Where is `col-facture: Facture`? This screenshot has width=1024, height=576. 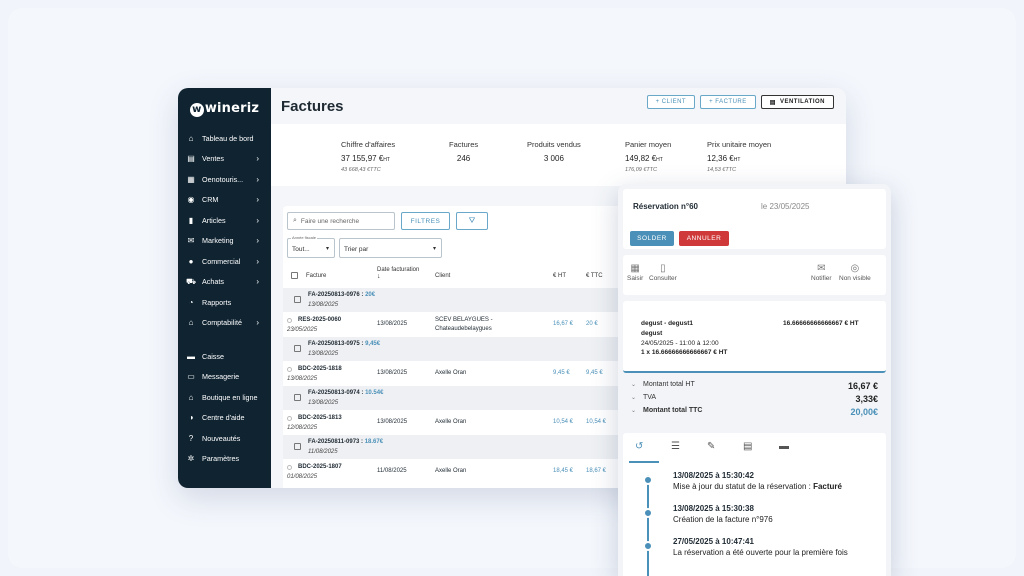
col-facture: Facture is located at coordinates (316, 276).